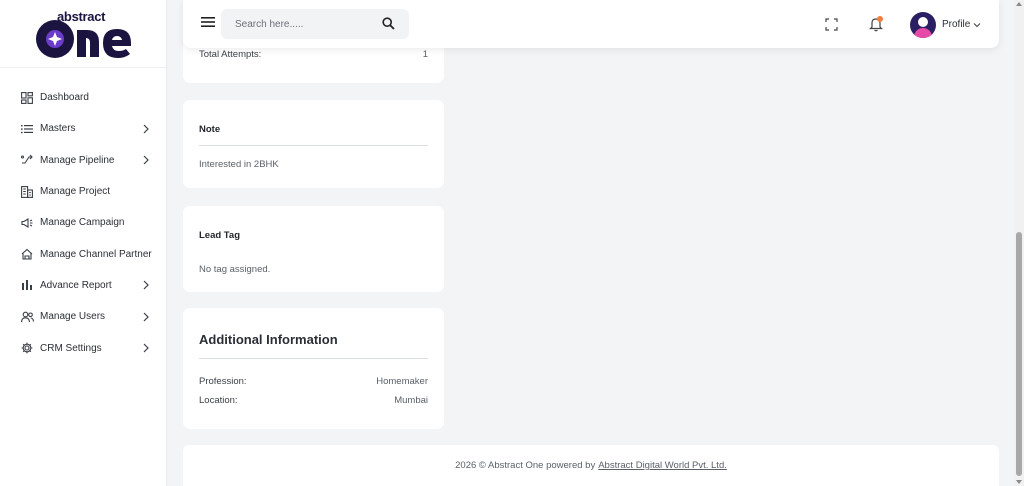 The image size is (1024, 486). I want to click on total-attempts-label: Total Attempts:, so click(230, 54).